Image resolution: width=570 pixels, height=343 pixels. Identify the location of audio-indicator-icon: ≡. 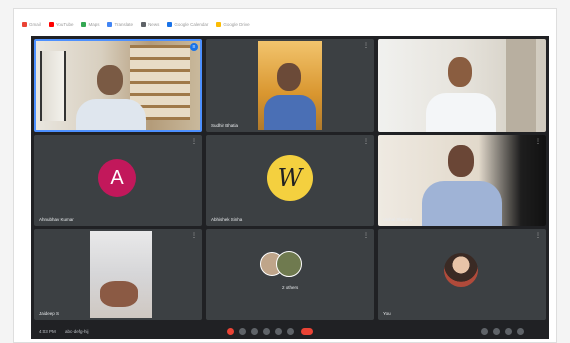
(194, 47).